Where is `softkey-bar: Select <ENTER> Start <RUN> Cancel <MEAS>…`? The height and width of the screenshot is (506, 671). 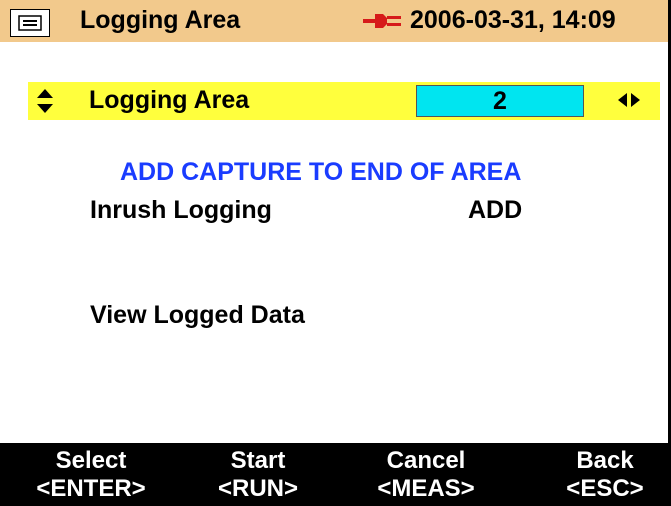 softkey-bar: Select <ENTER> Start <RUN> Cancel <MEAS>… is located at coordinates (335, 474).